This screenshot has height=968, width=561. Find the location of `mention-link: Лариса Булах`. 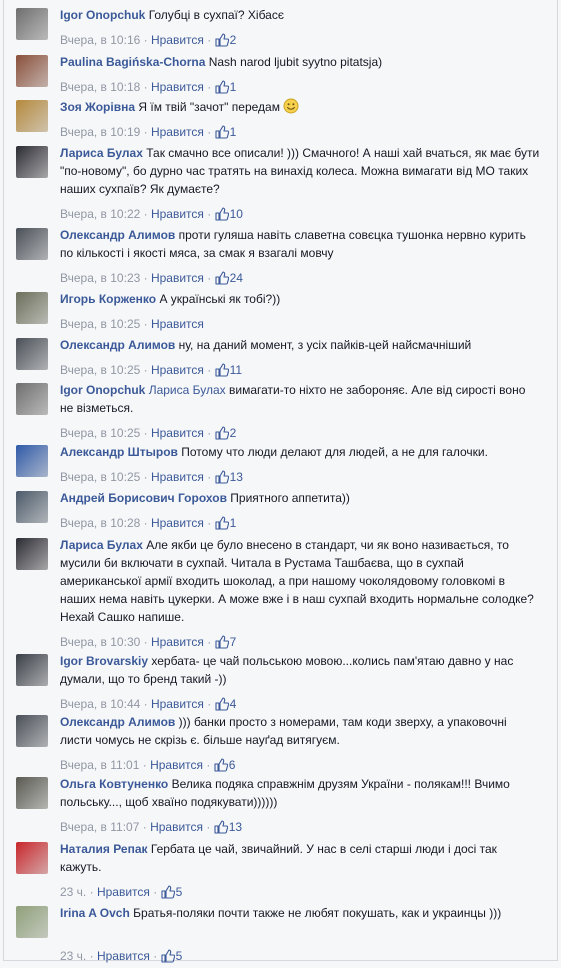

mention-link: Лариса Булах is located at coordinates (187, 390).